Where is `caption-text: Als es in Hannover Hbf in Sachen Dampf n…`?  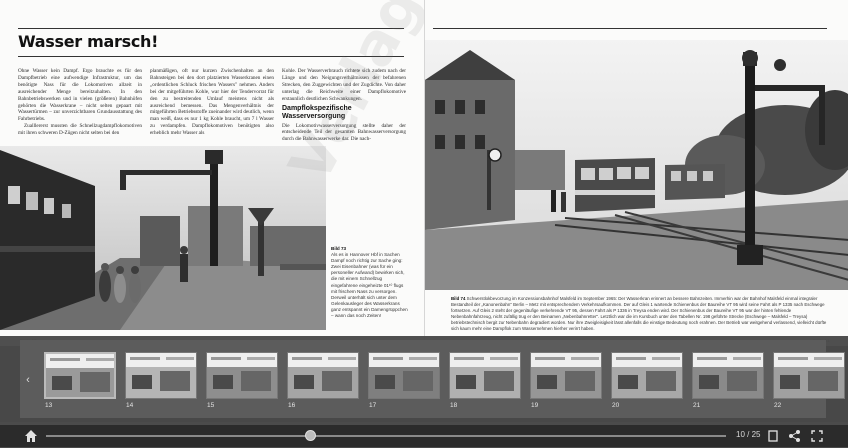 caption-text: Als es in Hannover Hbf in Sachen Dampf n… is located at coordinates (369, 285).